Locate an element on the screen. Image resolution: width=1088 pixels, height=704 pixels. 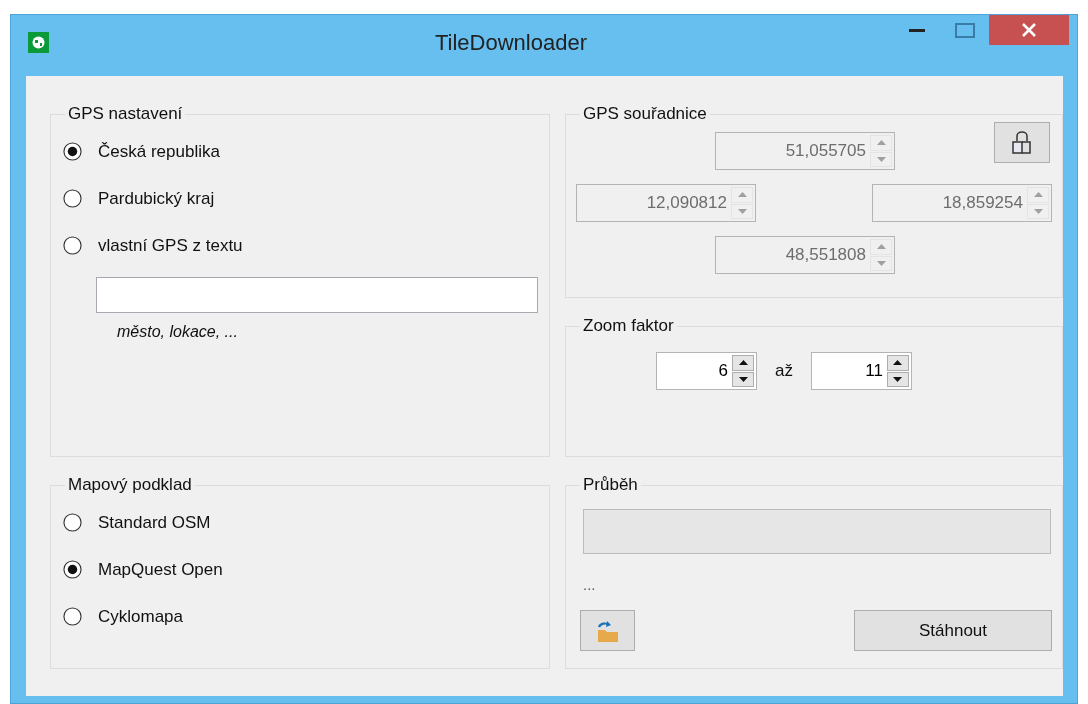
number-spinner: 6 is located at coordinates (706, 371).